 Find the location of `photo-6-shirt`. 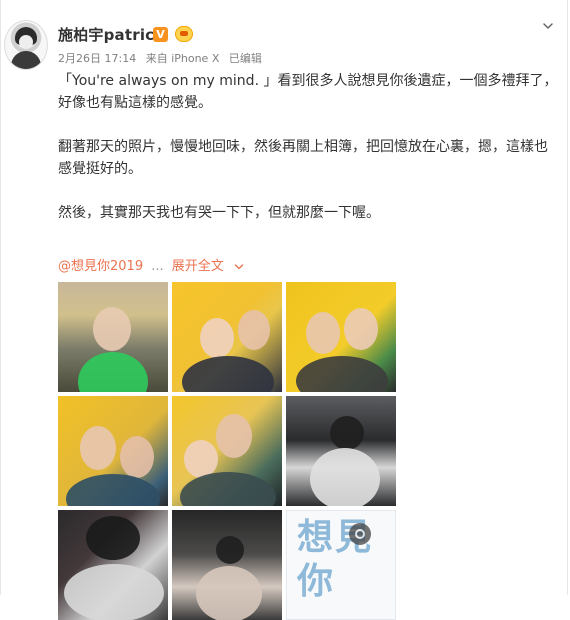

photo-6-shirt is located at coordinates (345, 477).